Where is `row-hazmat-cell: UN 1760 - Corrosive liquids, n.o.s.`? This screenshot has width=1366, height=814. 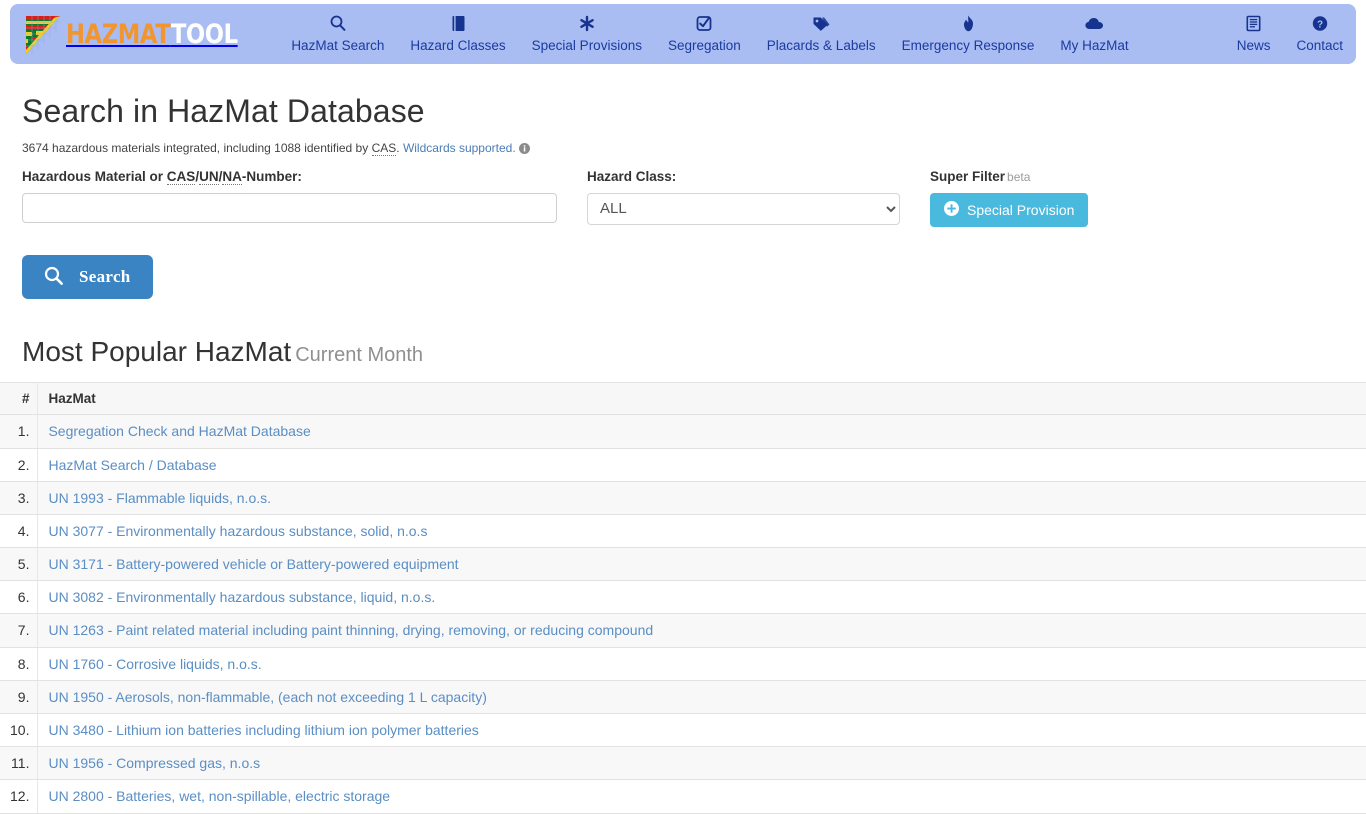 row-hazmat-cell: UN 1760 - Corrosive liquids, n.o.s. is located at coordinates (701, 663).